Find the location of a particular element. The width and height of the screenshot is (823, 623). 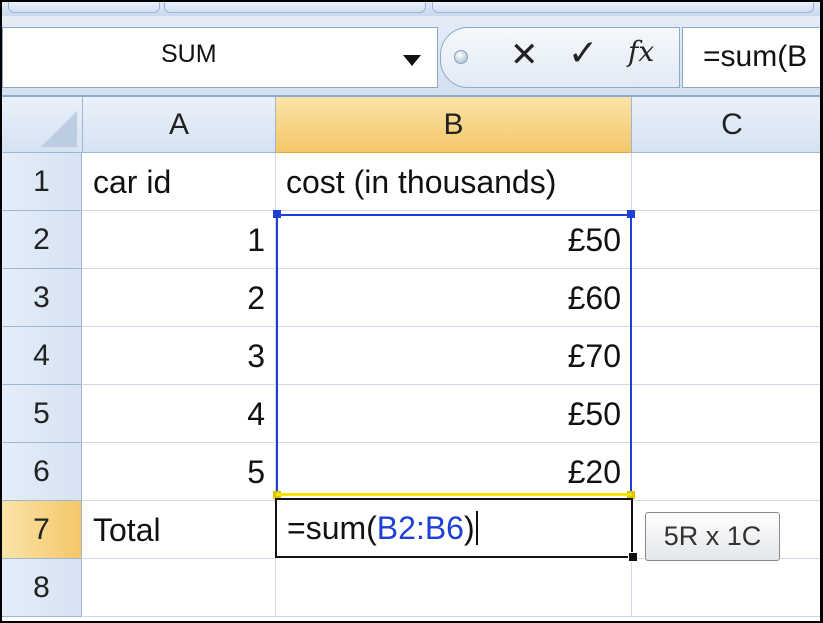

column-header-c: C is located at coordinates (726, 125).